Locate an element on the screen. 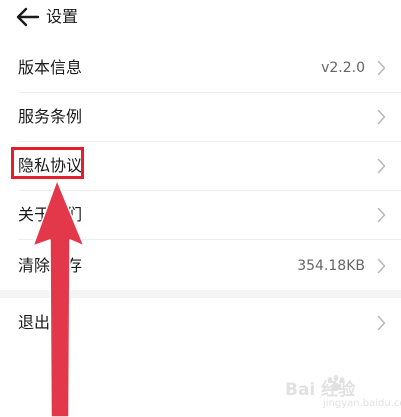  page-title: 设置 is located at coordinates (62, 16).